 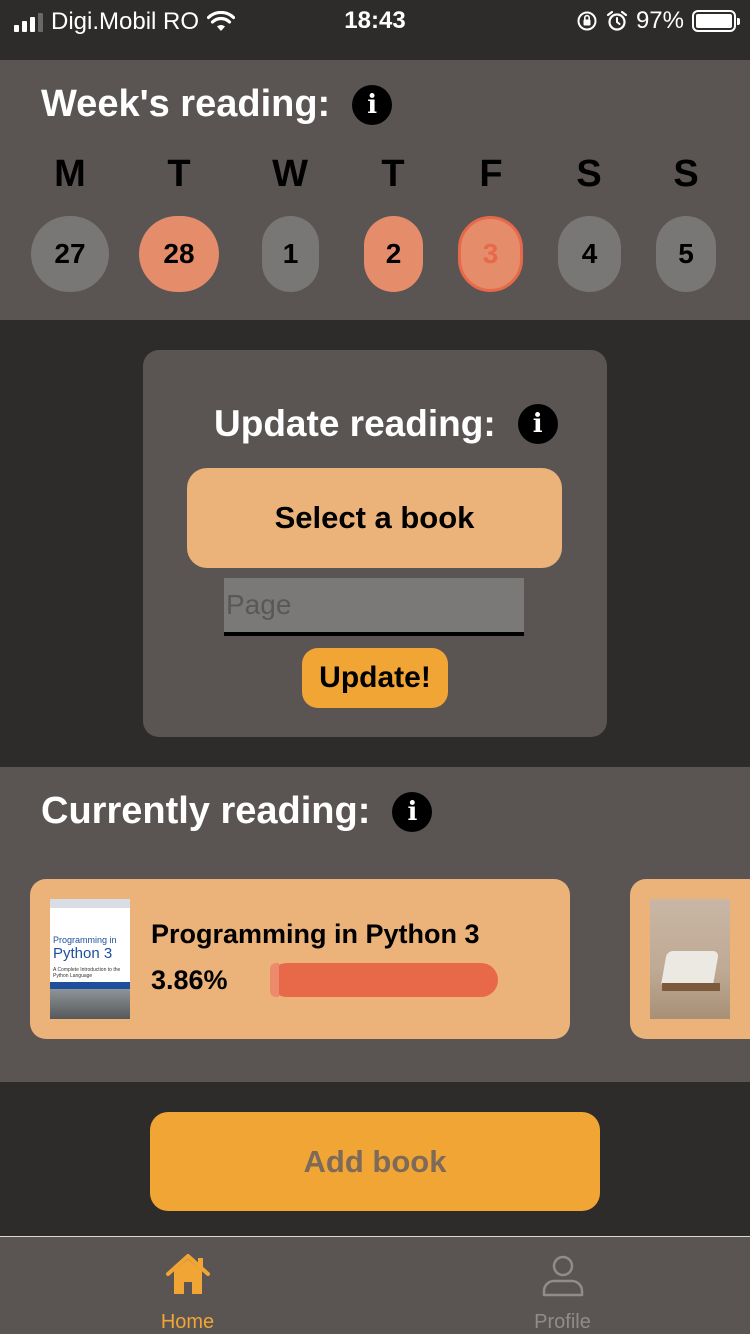 I want to click on orientation-lock-icon, so click(x=587, y=21).